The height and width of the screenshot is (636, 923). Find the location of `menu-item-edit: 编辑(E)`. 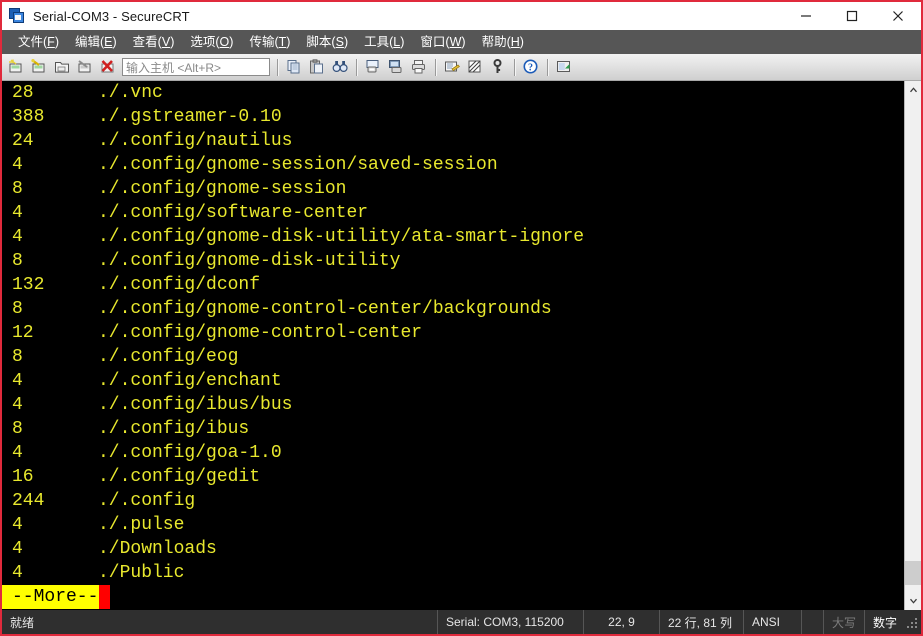

menu-item-edit: 编辑(E) is located at coordinates (96, 42).